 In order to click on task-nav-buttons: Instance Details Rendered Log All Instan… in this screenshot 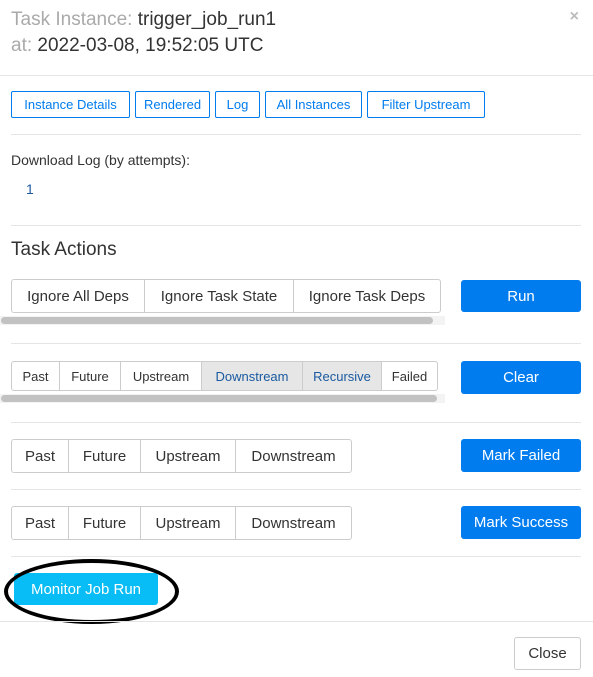, I will do `click(248, 104)`.